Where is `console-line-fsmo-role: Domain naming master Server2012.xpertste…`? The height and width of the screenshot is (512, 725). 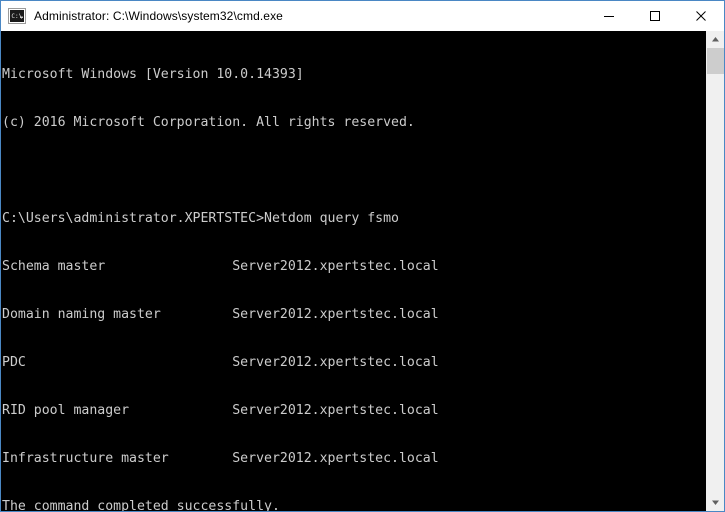 console-line-fsmo-role: Domain naming master Server2012.xpertste… is located at coordinates (220, 314).